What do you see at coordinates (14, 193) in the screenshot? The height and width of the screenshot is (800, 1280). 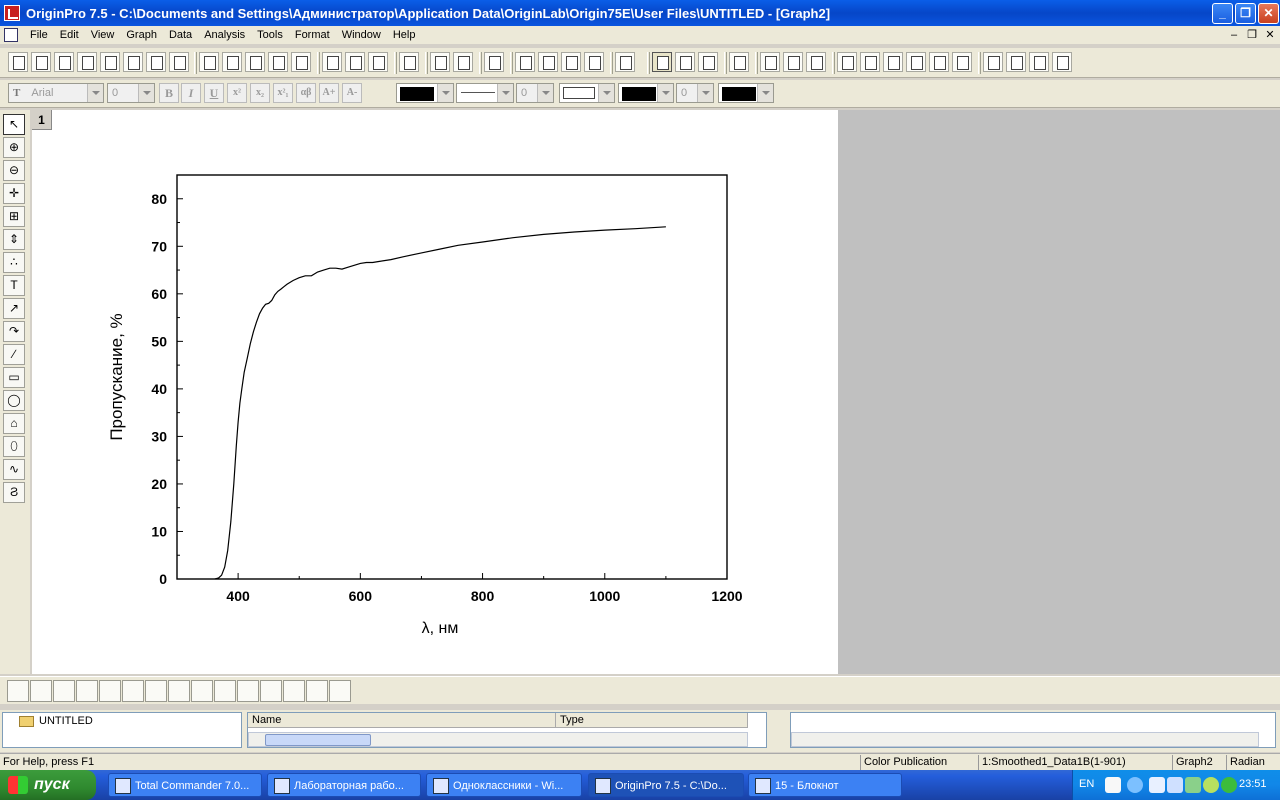 I see `screen-reader-tool-icon: ✛` at bounding box center [14, 193].